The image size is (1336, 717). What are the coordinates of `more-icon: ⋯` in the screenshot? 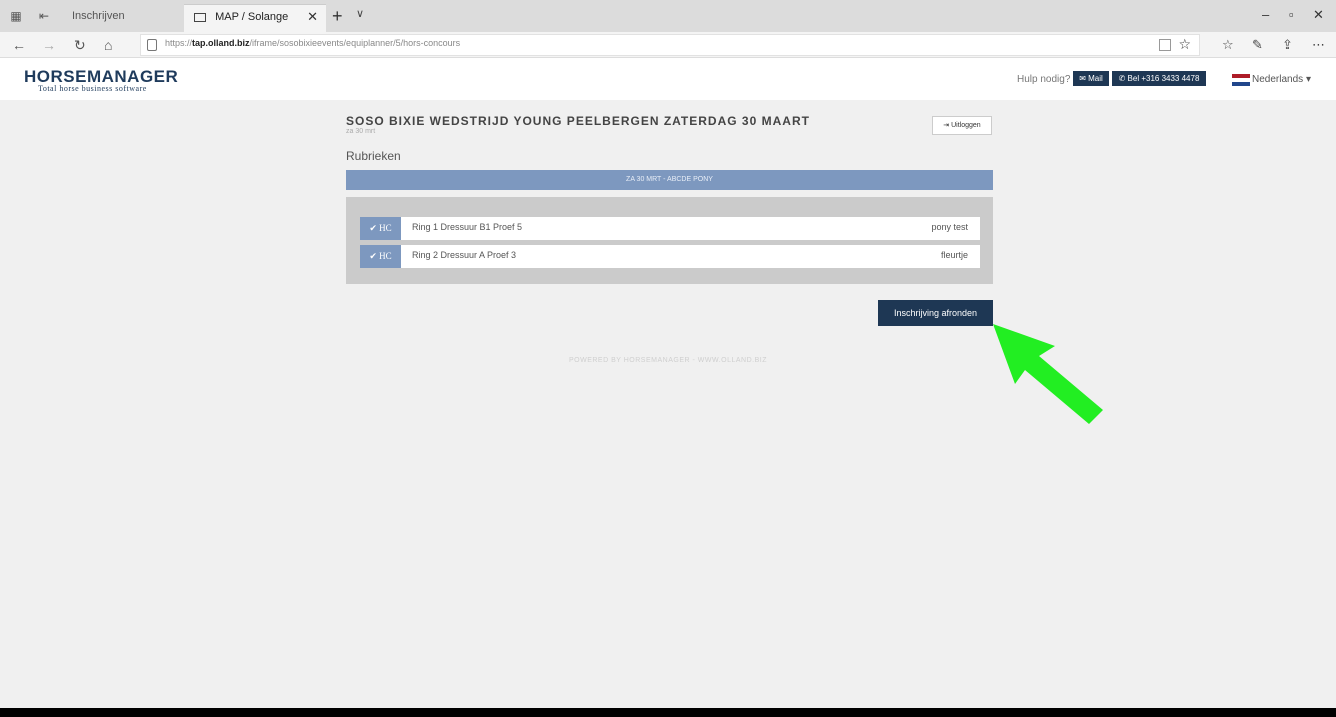 It's located at (1318, 45).